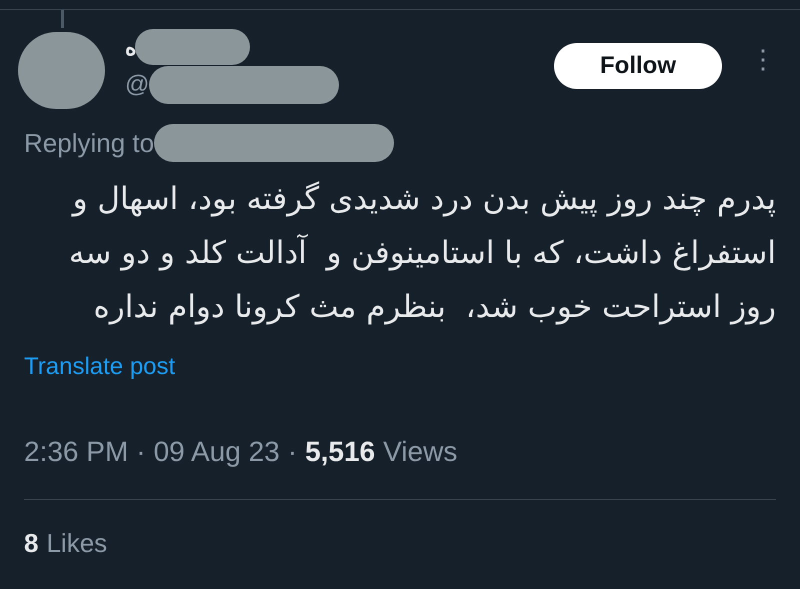 The image size is (800, 589). I want to click on author-name: ه, so click(131, 48).